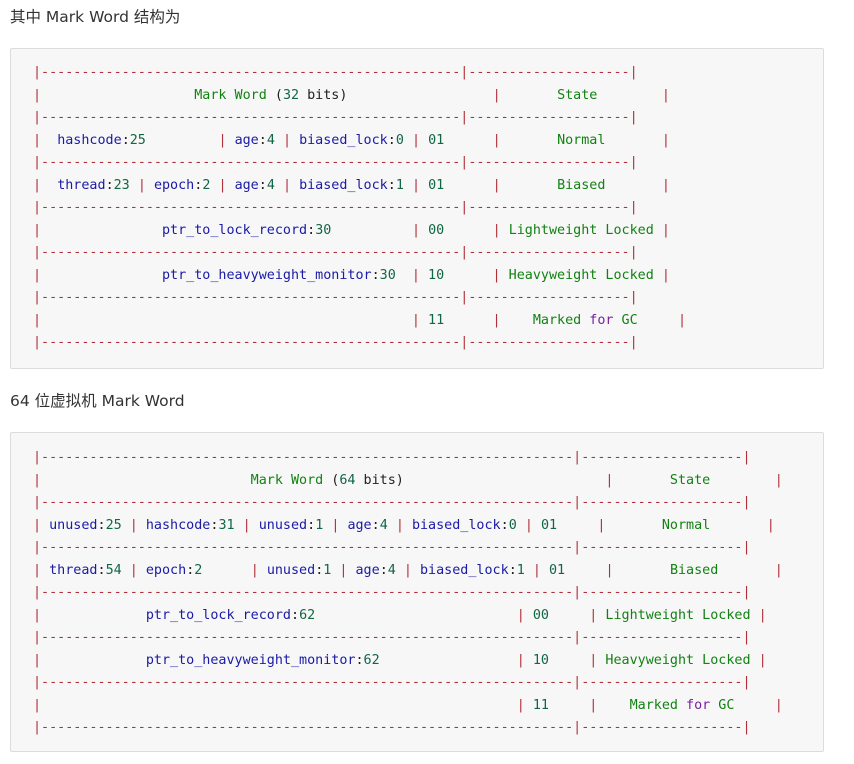 The width and height of the screenshot is (854, 764). I want to click on bit-value: 01, so click(436, 140).